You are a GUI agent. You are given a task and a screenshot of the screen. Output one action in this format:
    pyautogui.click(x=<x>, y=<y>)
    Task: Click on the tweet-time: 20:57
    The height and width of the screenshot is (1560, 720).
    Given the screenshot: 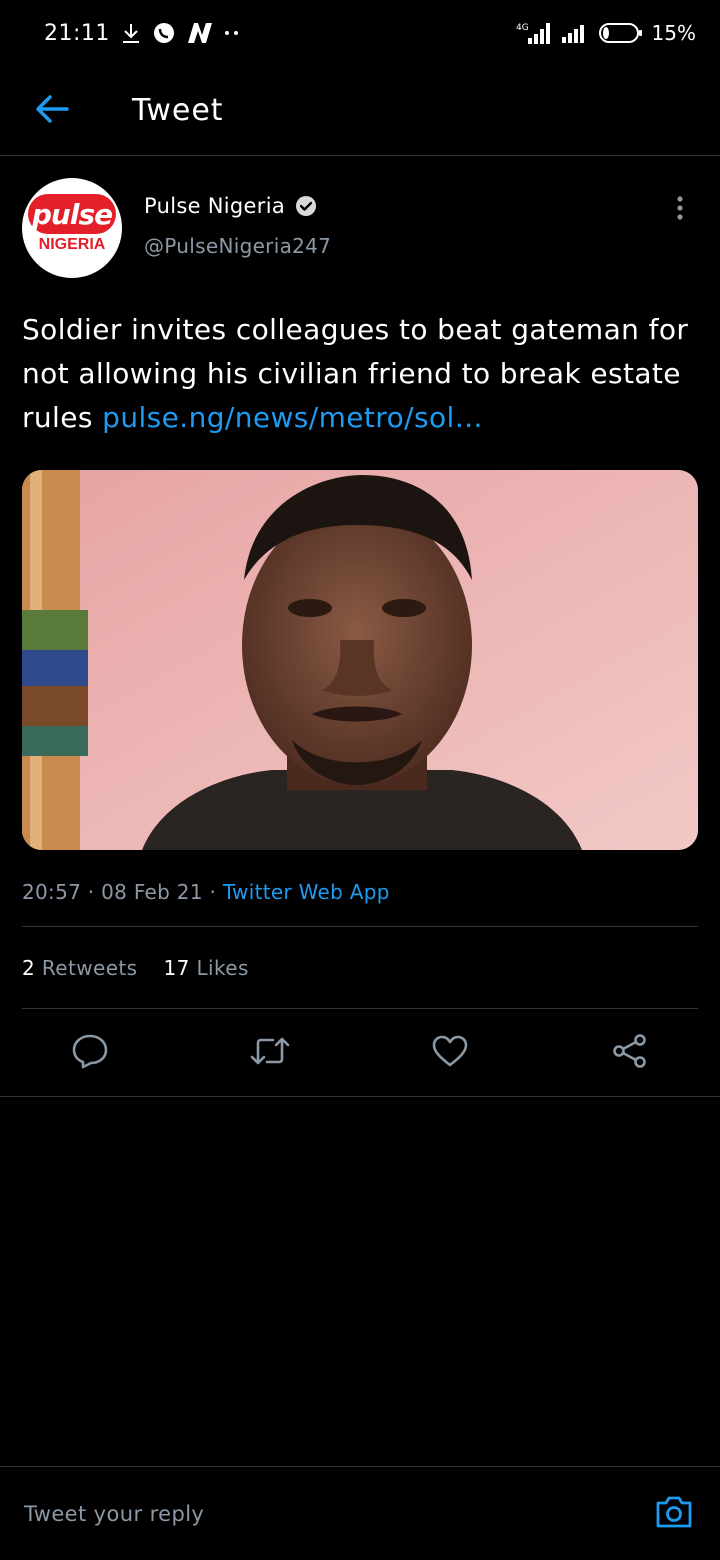 What is the action you would take?
    pyautogui.click(x=52, y=892)
    